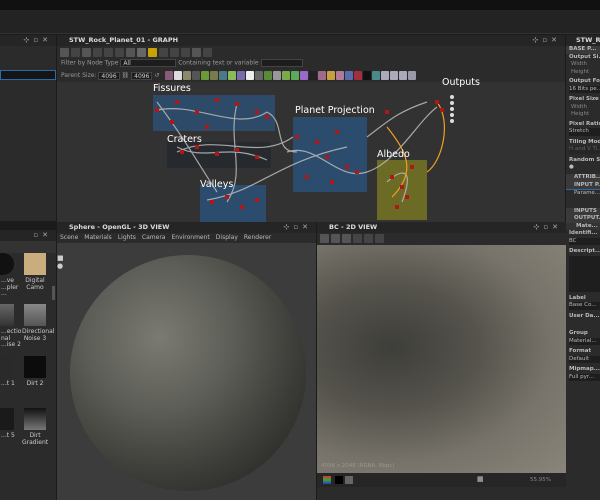 The width and height of the screenshot is (600, 500). Describe the element at coordinates (156, 75) in the screenshot. I see `reset-icon: ↺` at that location.